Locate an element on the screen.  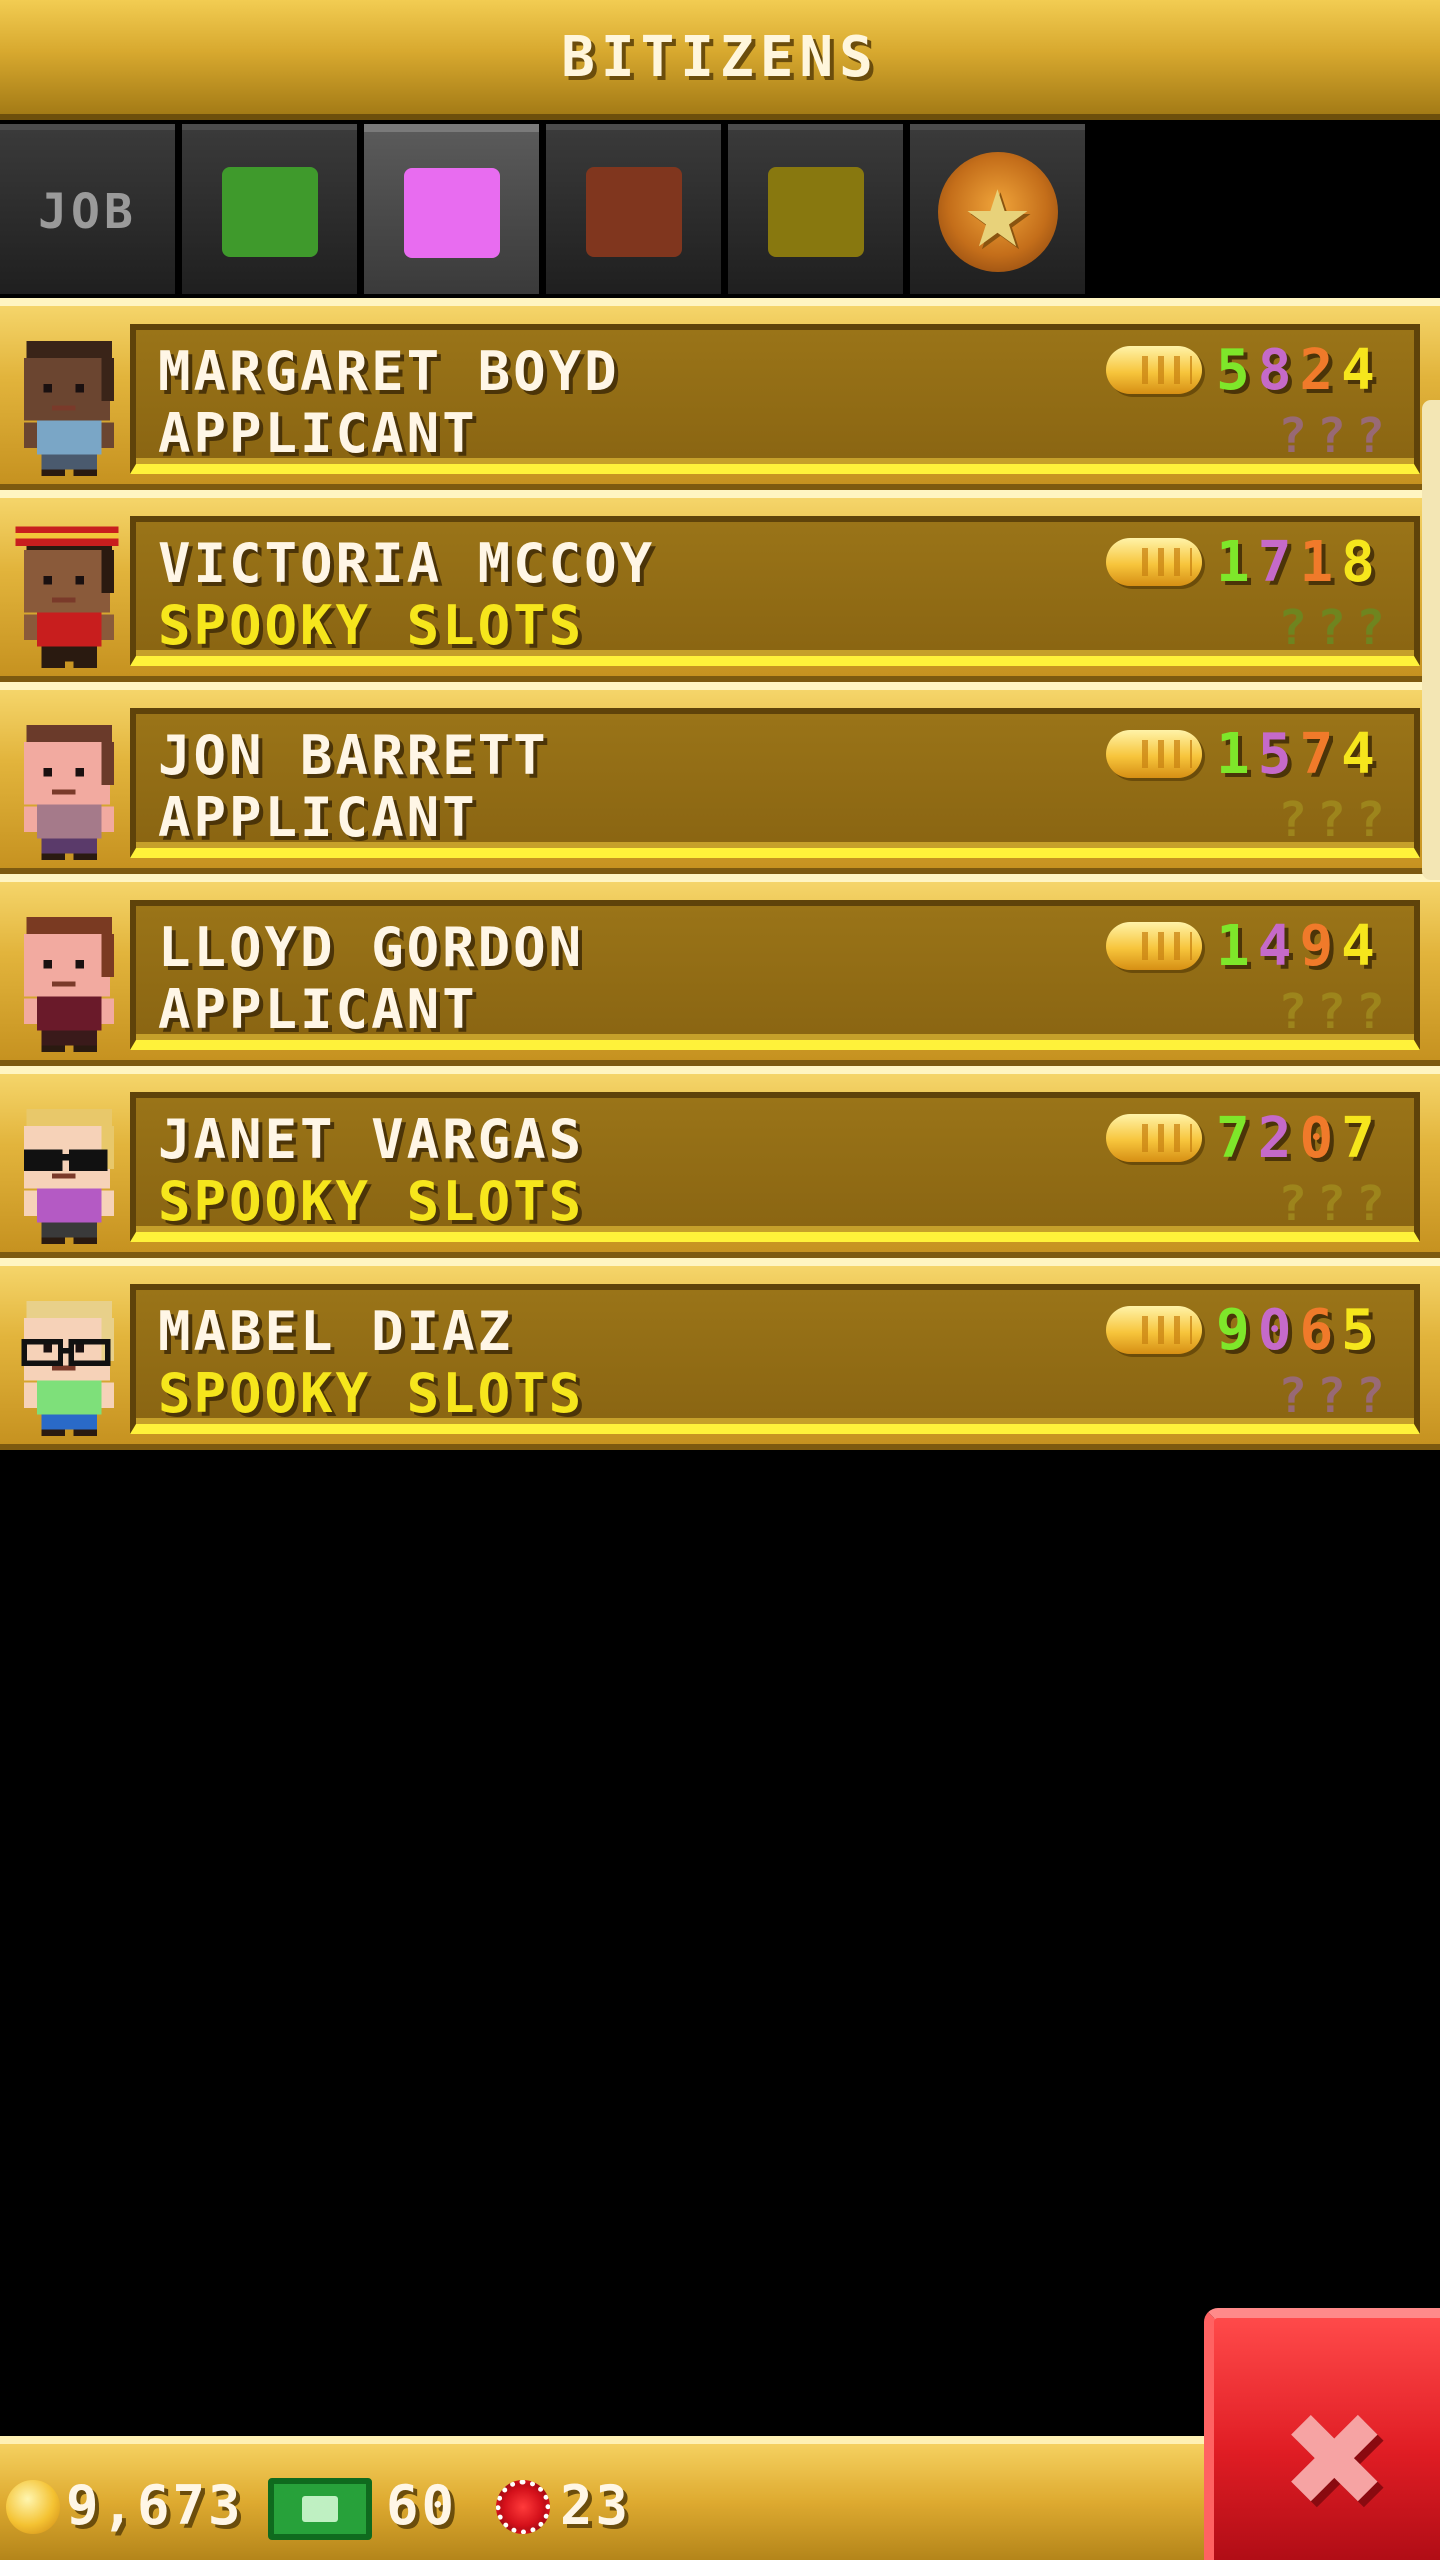
skill-digits: 5824 is located at coordinates (1295, 370).